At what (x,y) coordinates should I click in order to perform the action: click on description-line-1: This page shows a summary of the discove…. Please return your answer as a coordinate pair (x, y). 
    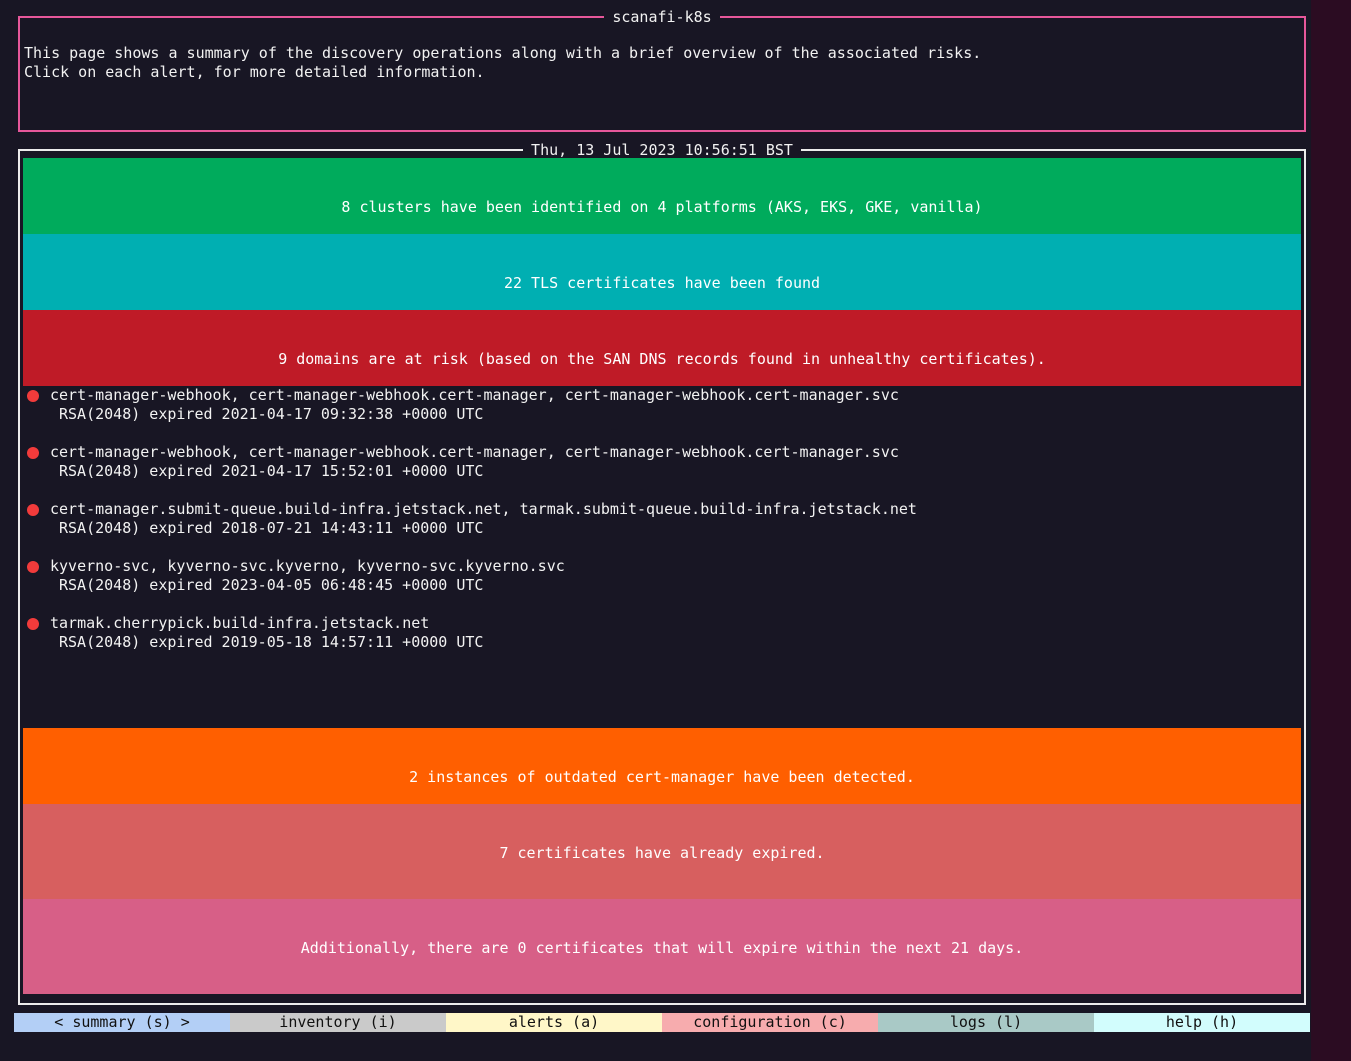
    Looking at the image, I should click on (503, 53).